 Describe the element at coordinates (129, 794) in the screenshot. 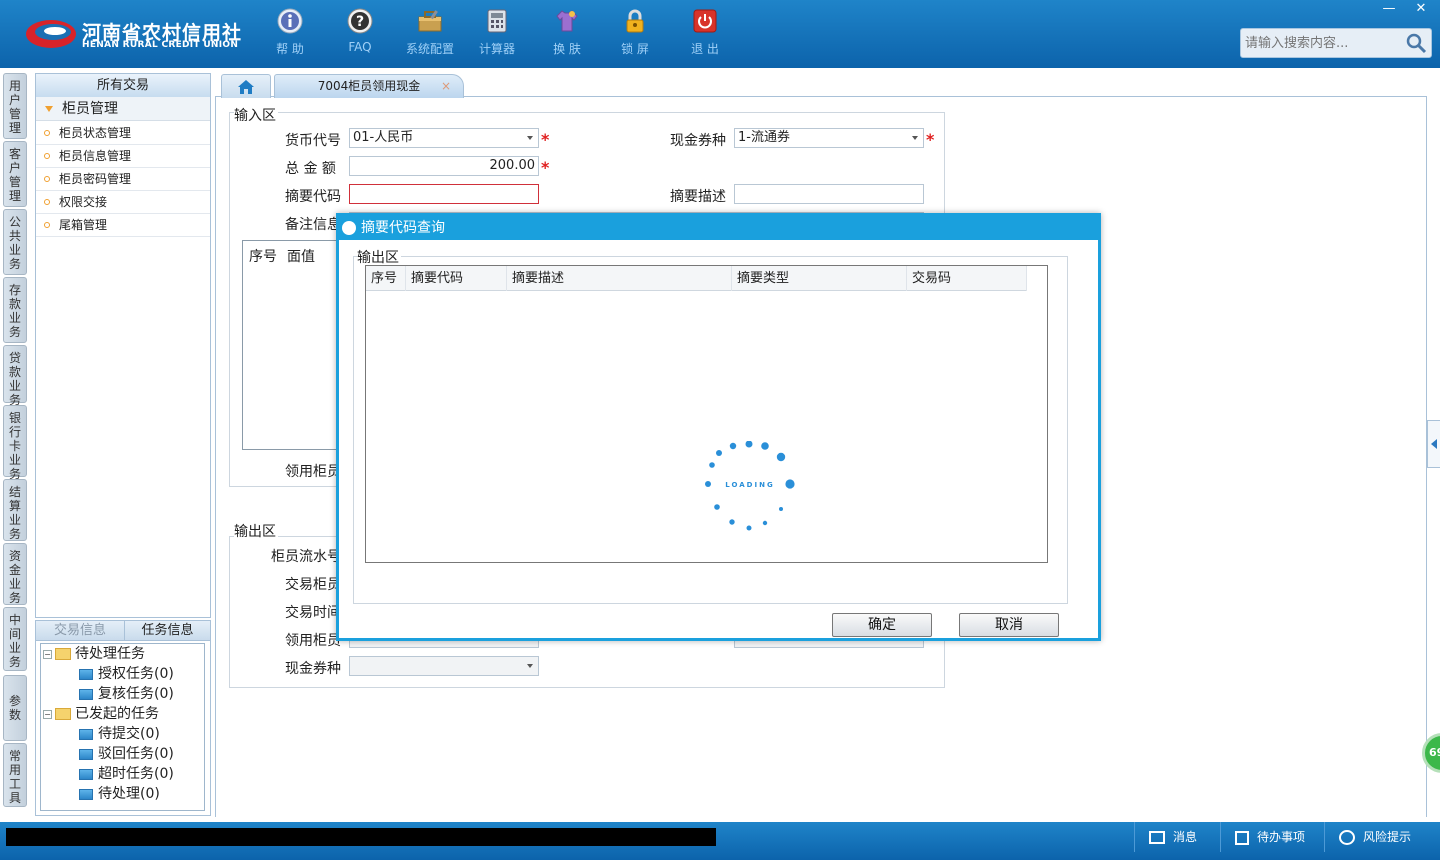

I see `tree-node-label: 待处理(0)` at that location.